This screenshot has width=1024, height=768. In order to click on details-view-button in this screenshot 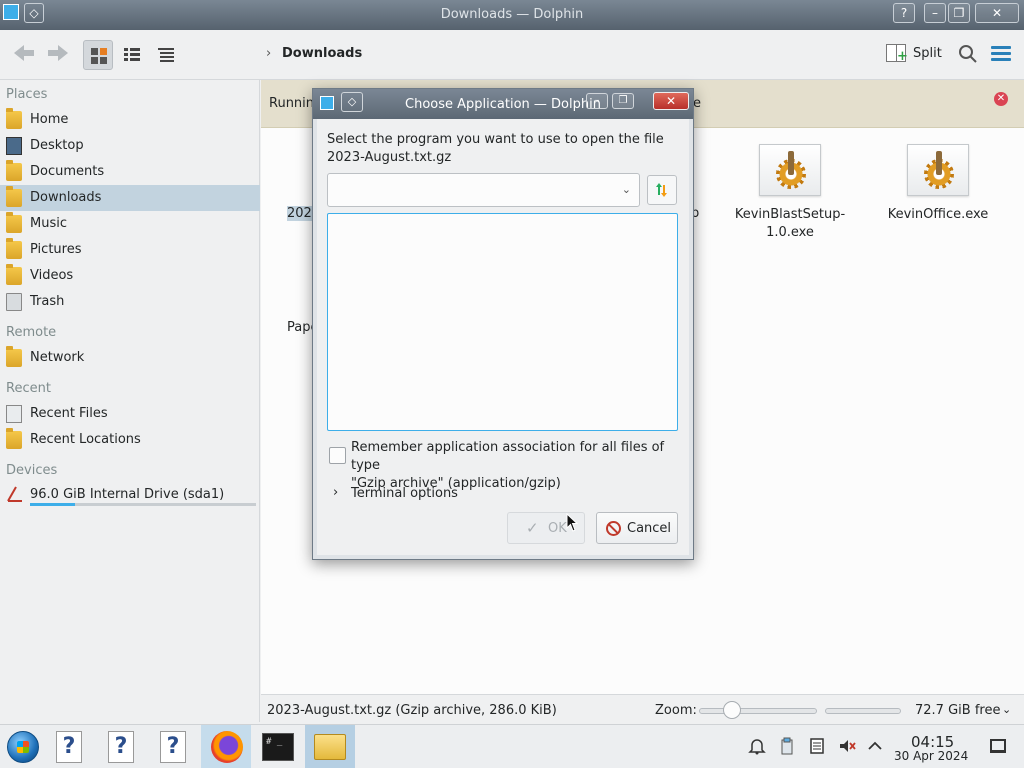, I will do `click(166, 55)`.